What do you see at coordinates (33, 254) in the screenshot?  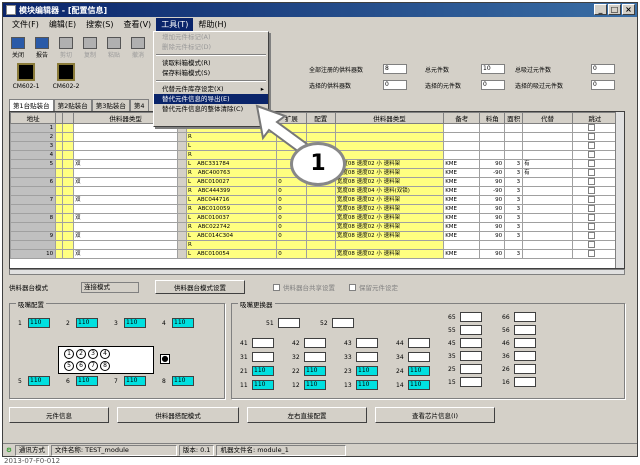 I see `grid-cell: 10` at bounding box center [33, 254].